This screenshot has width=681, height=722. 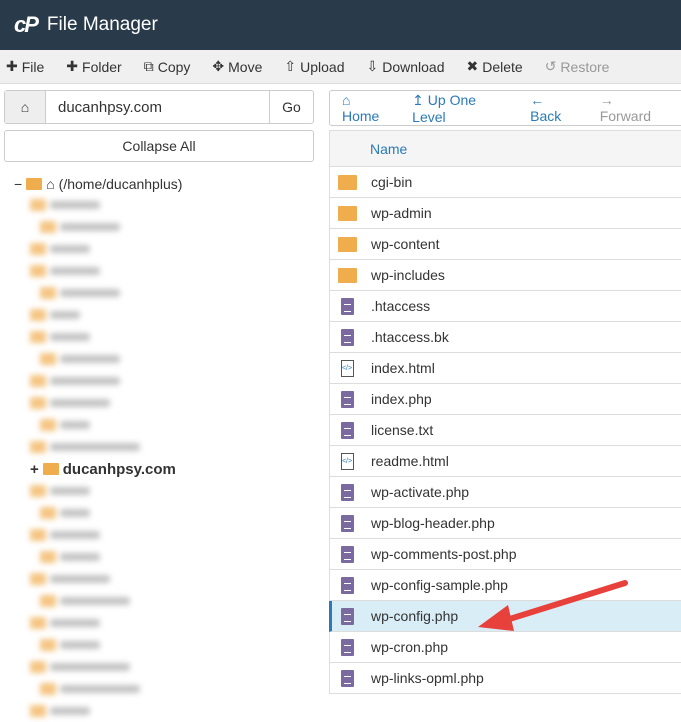 I want to click on navigation-bar: ⌂ Home ↥ Up One Level ← Back → Forward, so click(x=505, y=108).